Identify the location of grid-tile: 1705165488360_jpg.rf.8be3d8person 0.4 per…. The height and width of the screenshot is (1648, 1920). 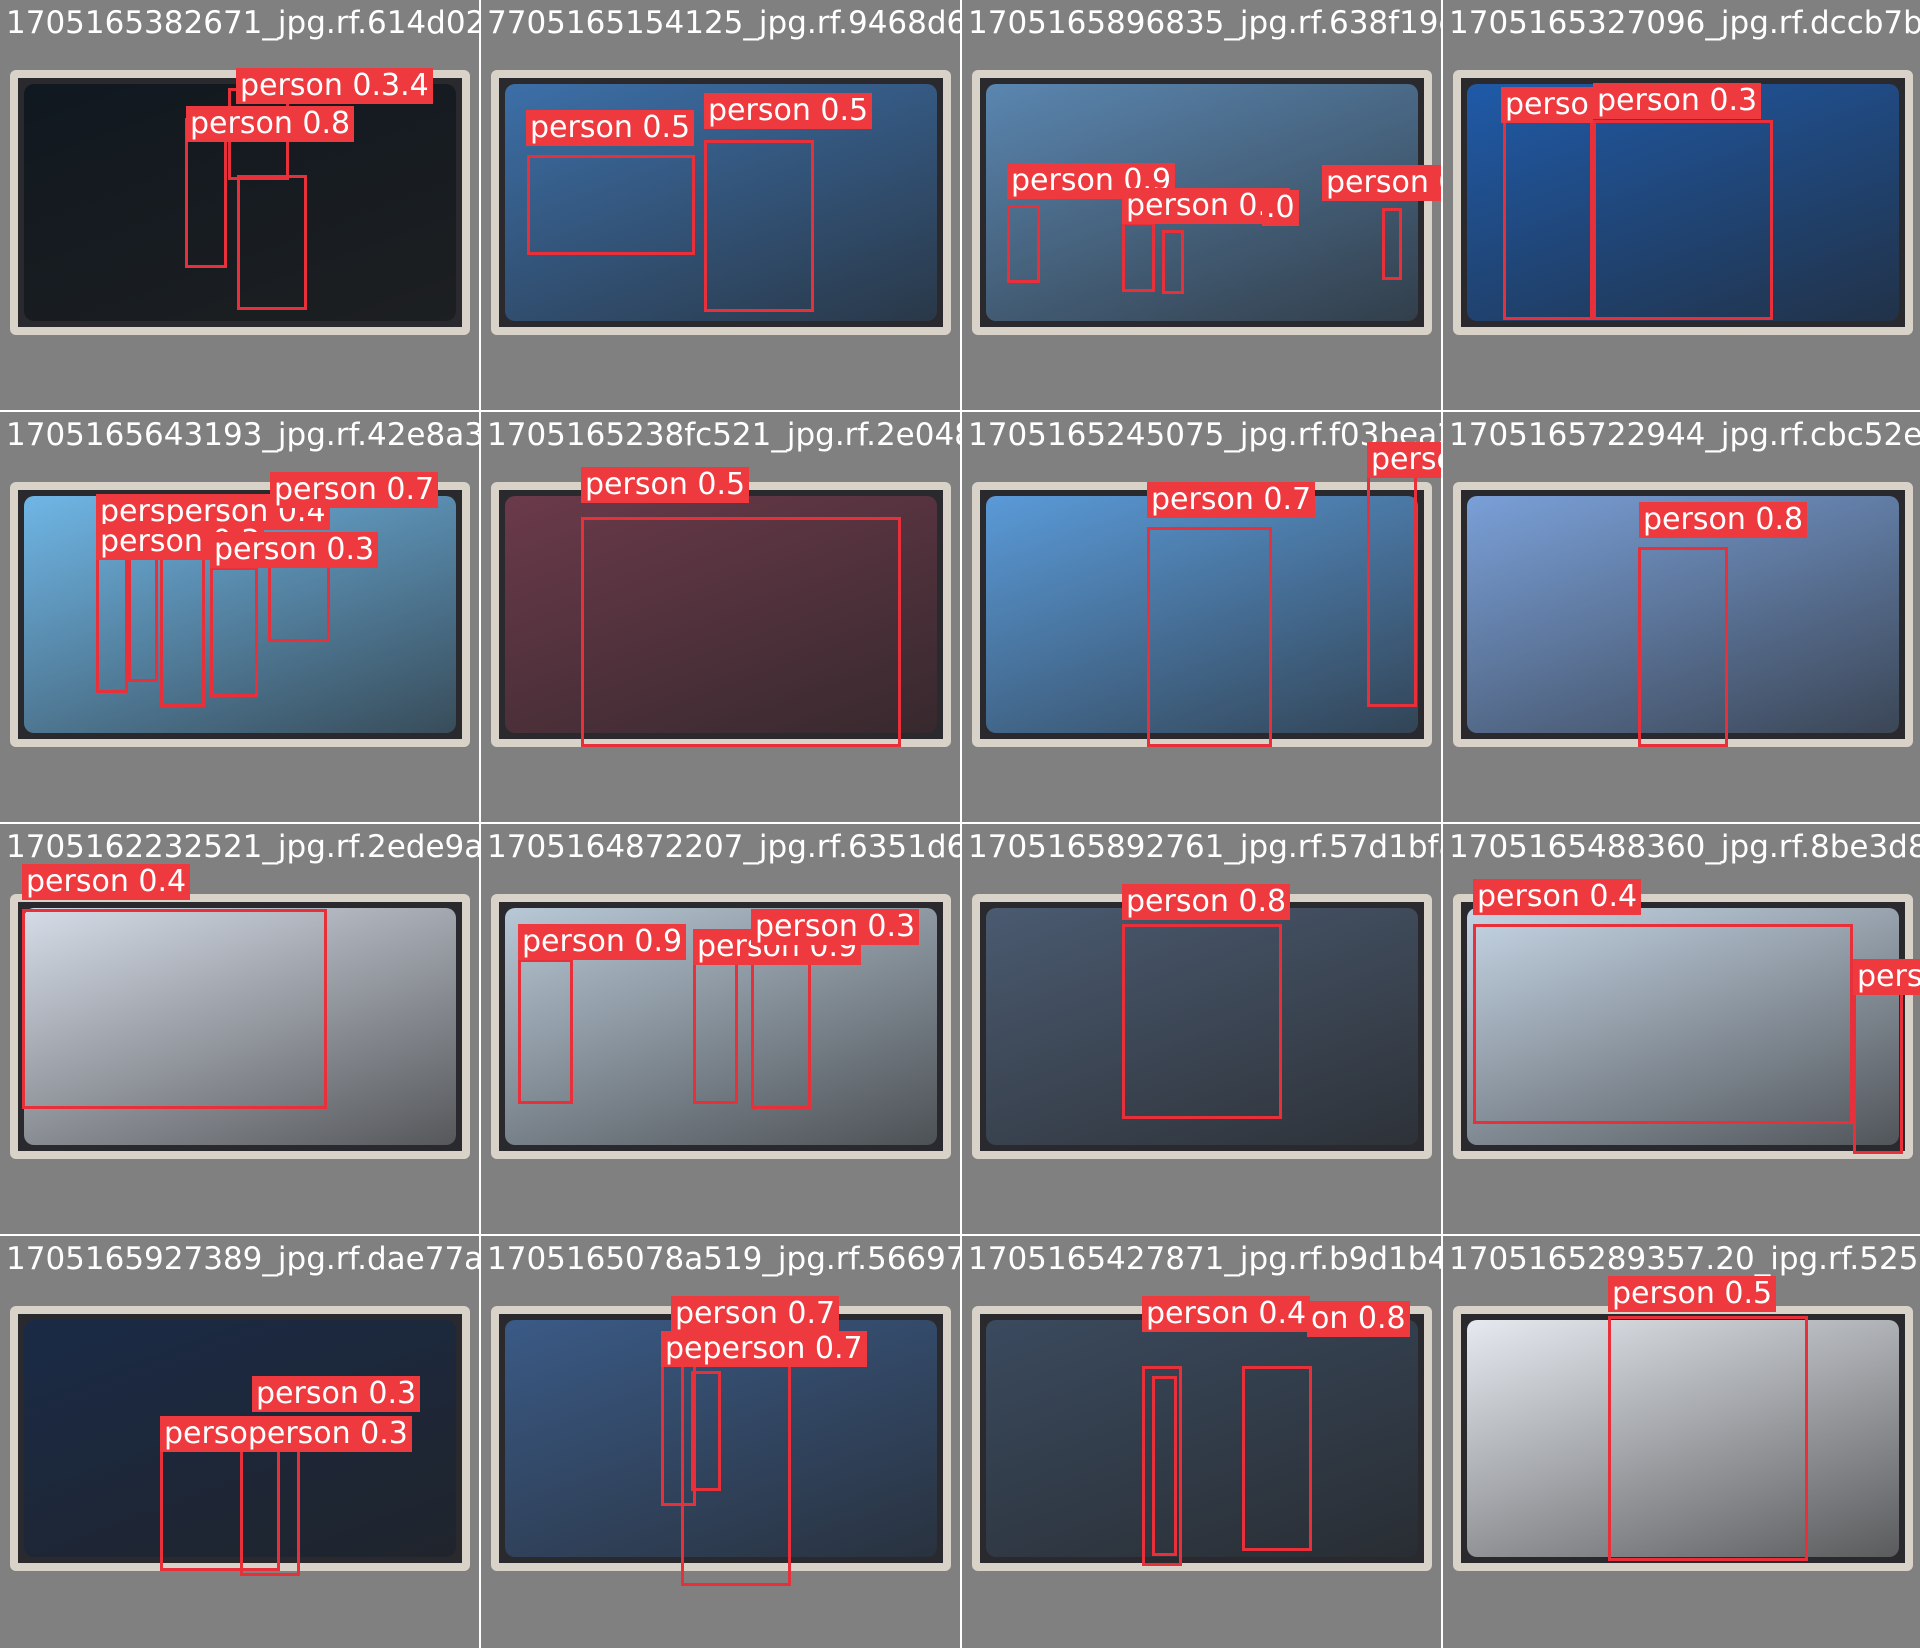
(1681, 1029).